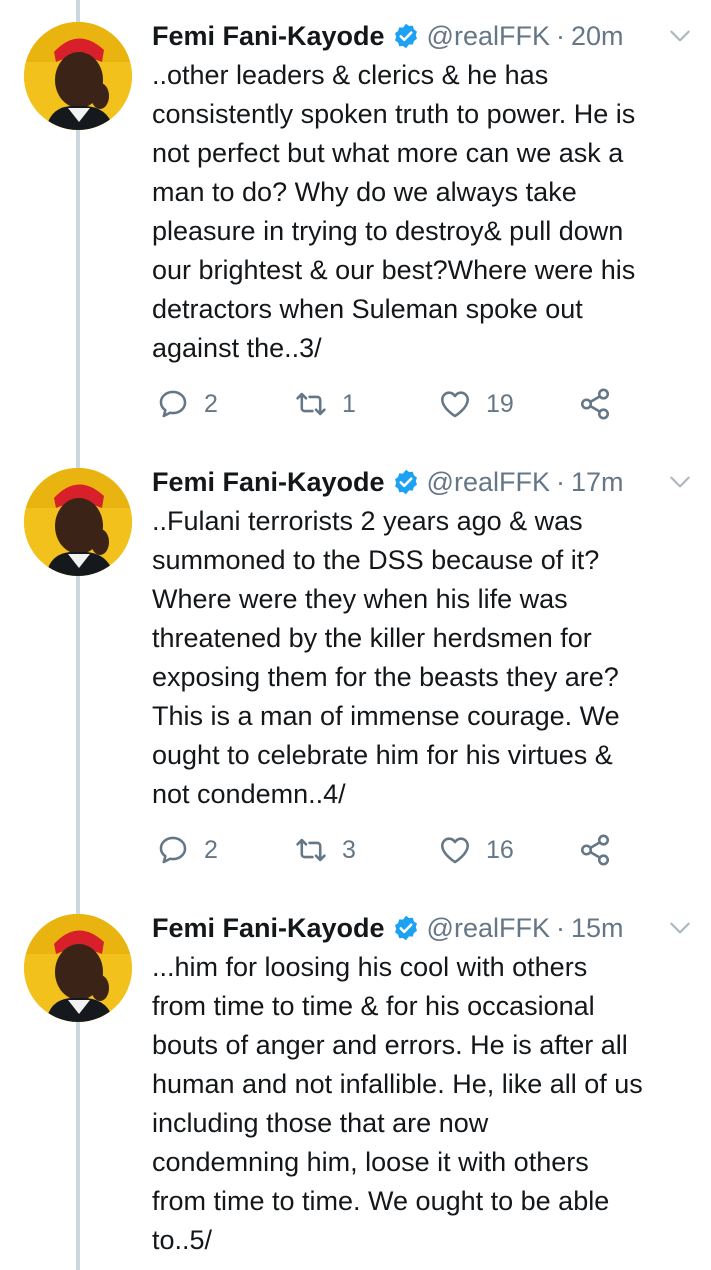  Describe the element at coordinates (500, 403) in the screenshot. I see `like-count: 19` at that location.